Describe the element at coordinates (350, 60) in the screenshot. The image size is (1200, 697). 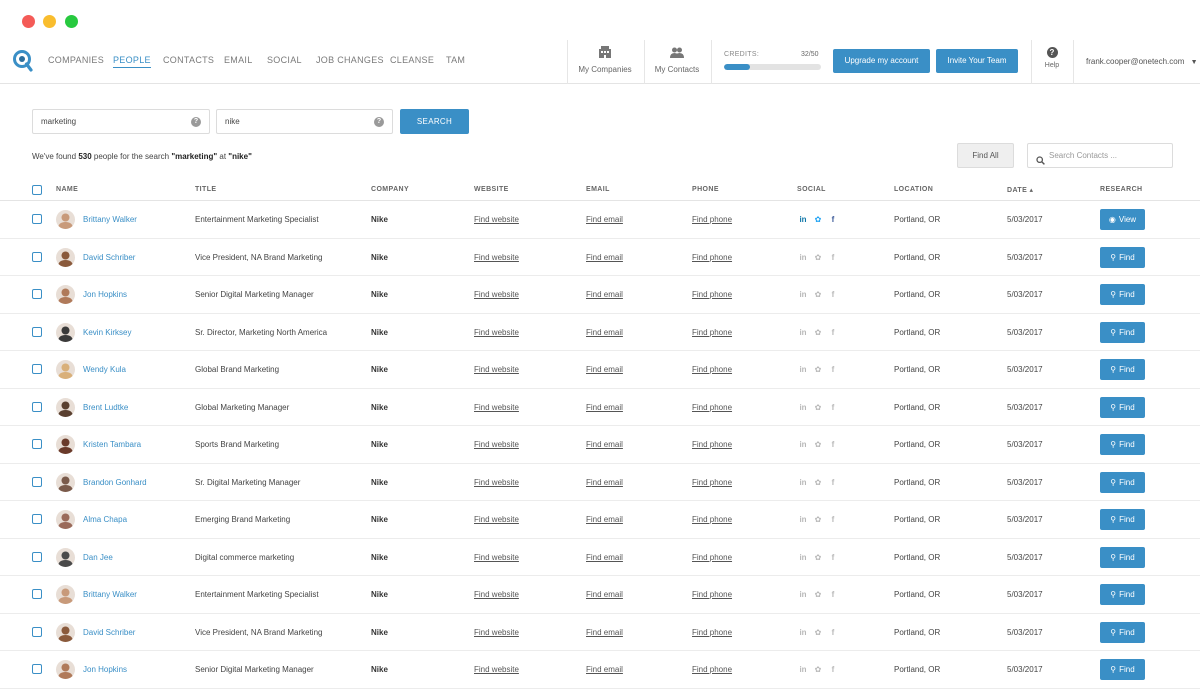
I see `nav-job-changes: JOB CHANGES` at that location.